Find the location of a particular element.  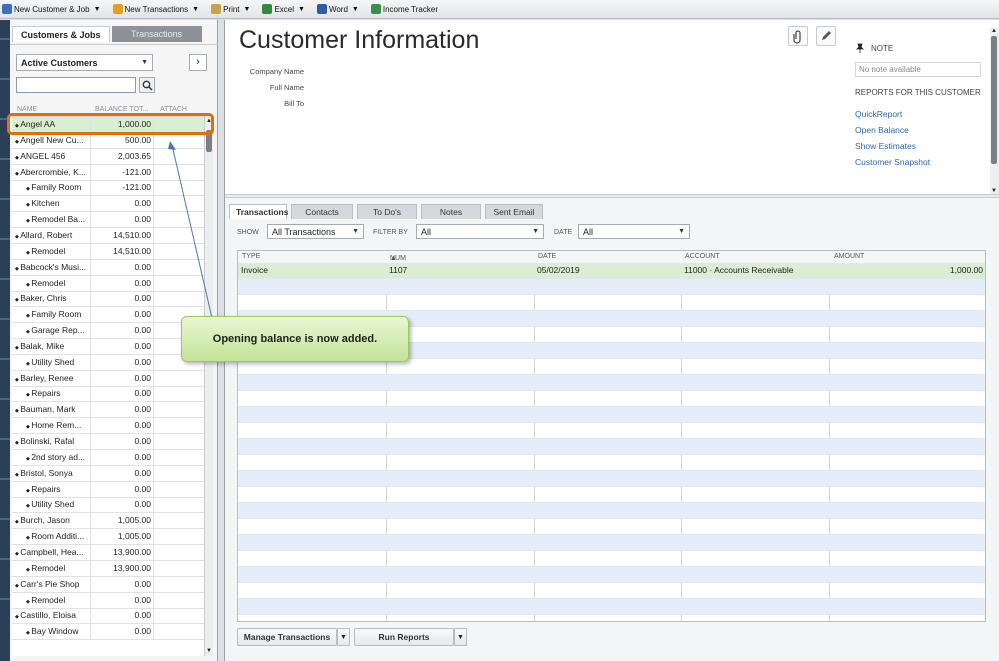

callout-note: Opening balance is now added. is located at coordinates (295, 339).